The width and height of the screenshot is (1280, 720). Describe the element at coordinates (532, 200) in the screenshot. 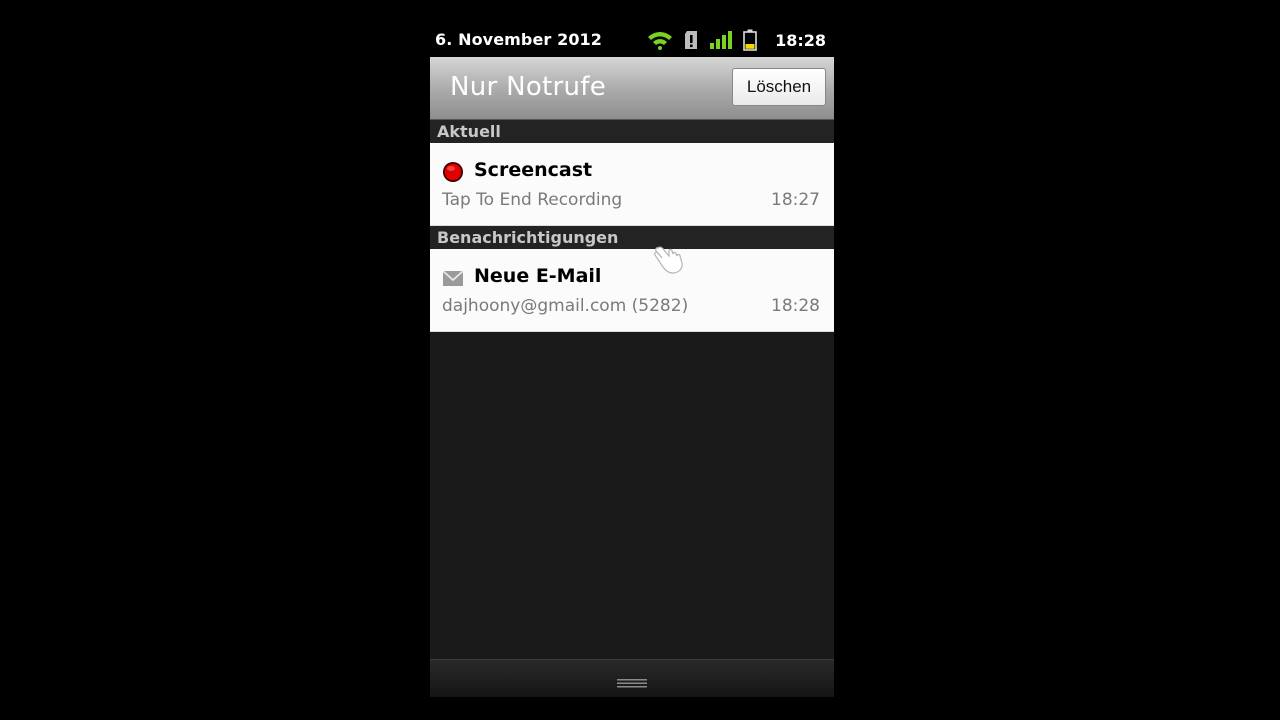

I see `notification-subtitle: Tap To End Recording` at that location.